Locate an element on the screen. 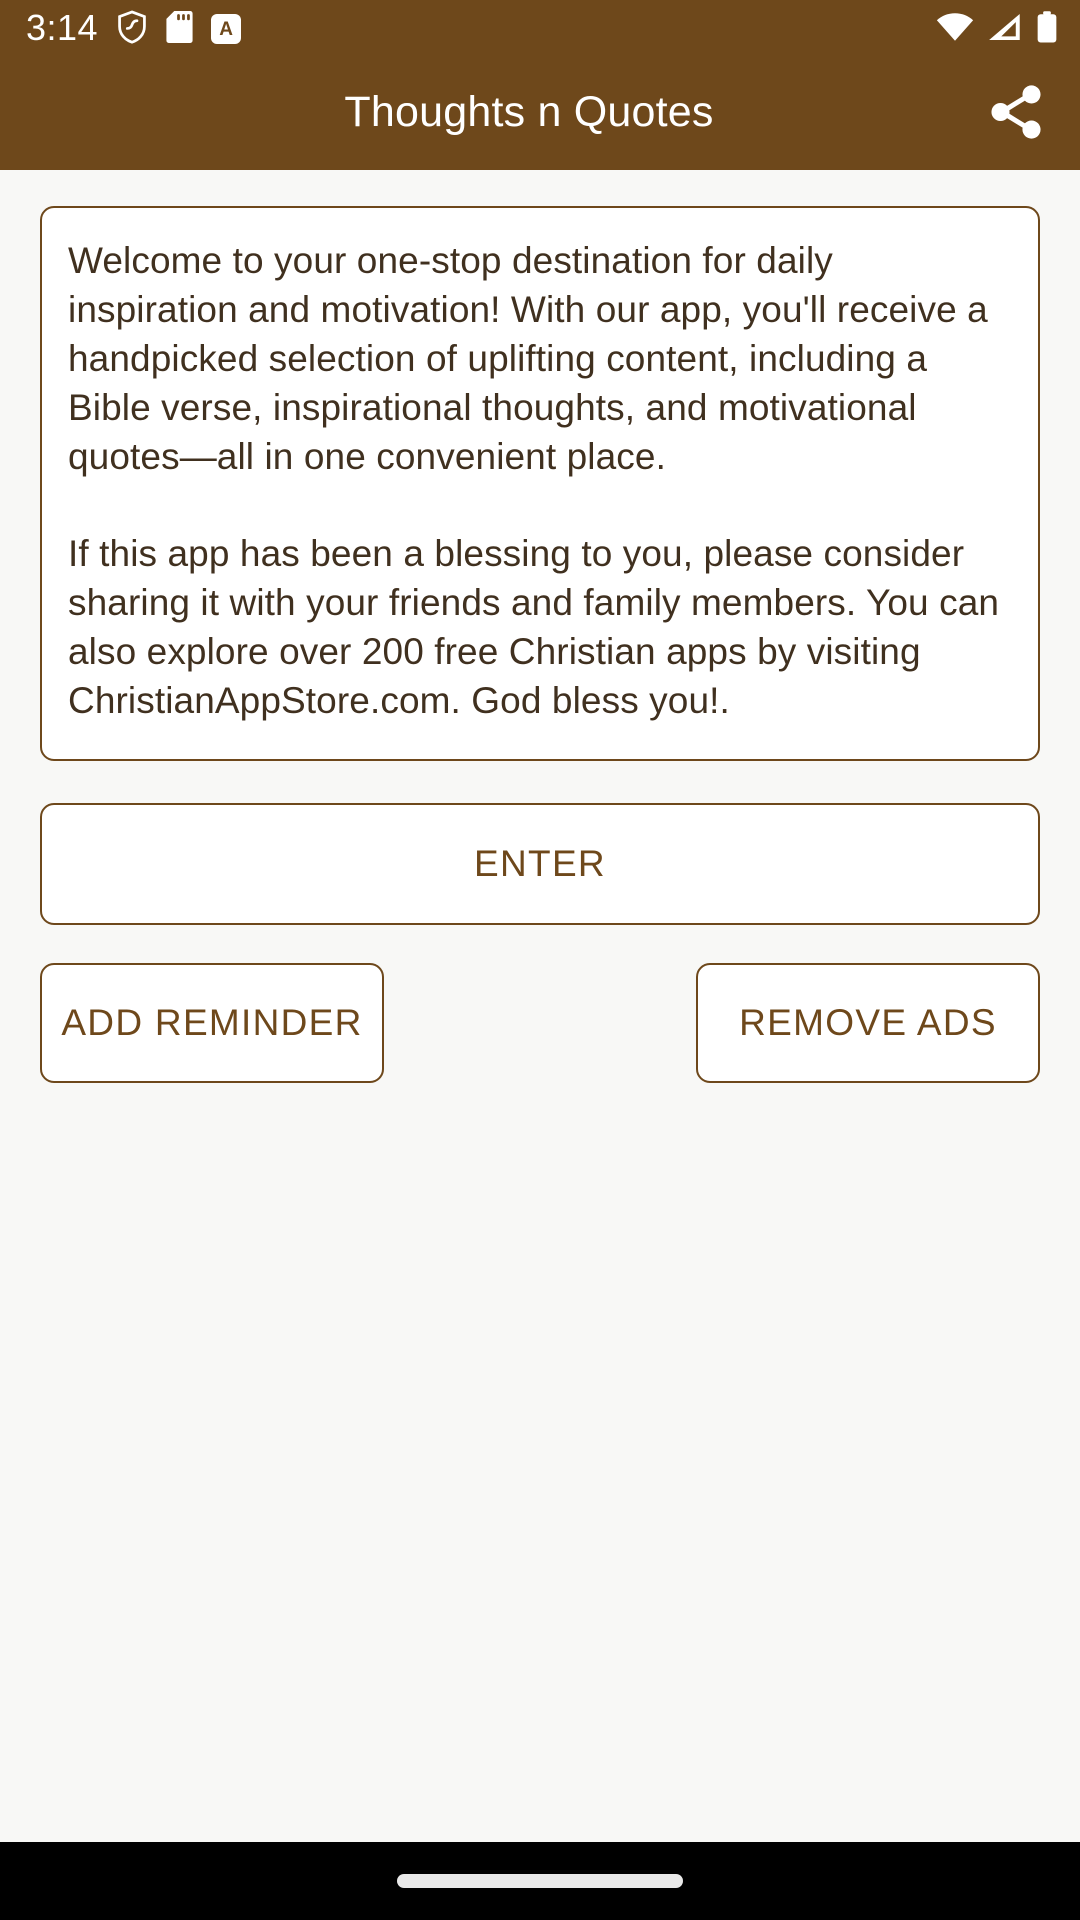  status-bar-left-group: 3:14 A is located at coordinates (134, 28).